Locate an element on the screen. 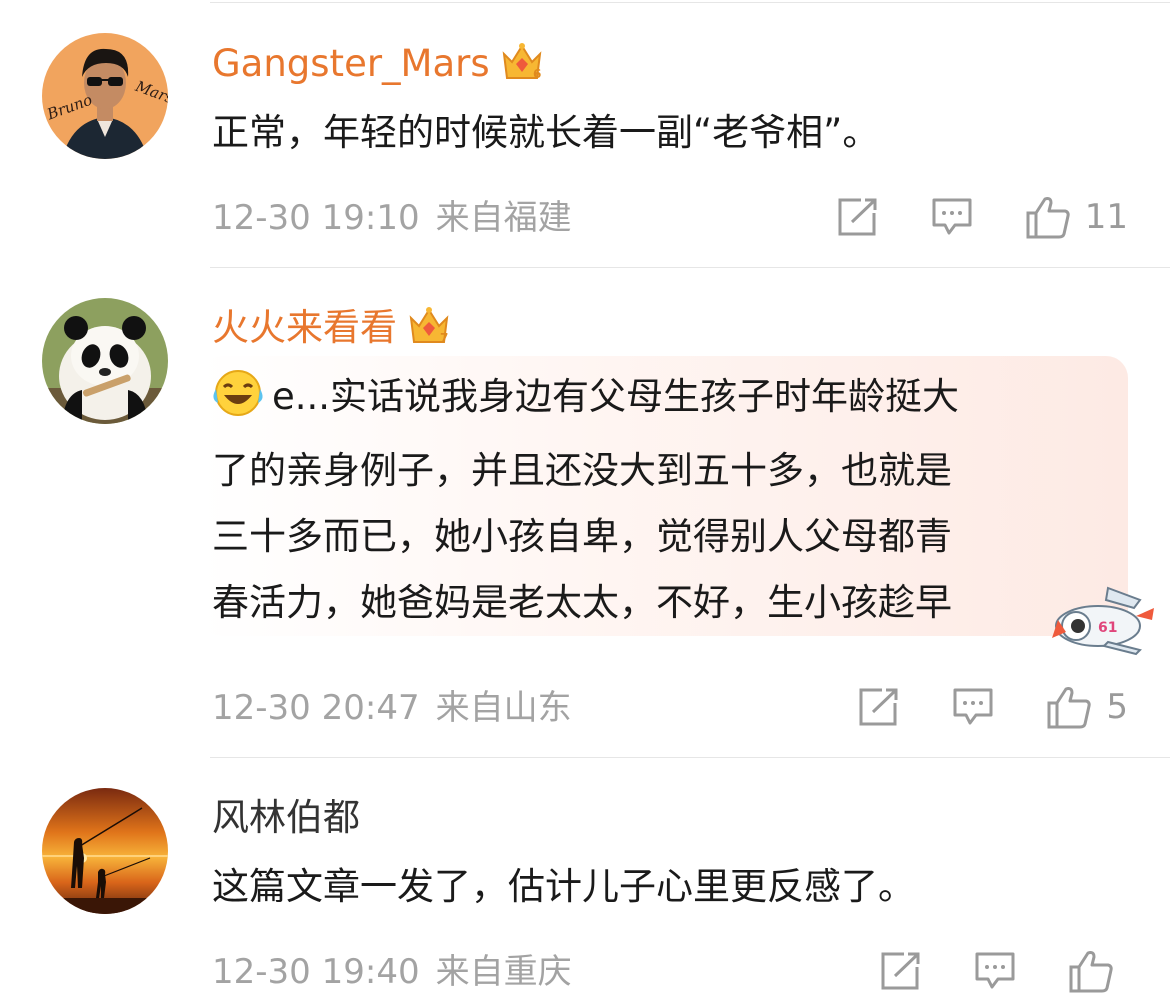 The height and width of the screenshot is (1003, 1170). vip-crown-icon: 6 is located at coordinates (522, 66).